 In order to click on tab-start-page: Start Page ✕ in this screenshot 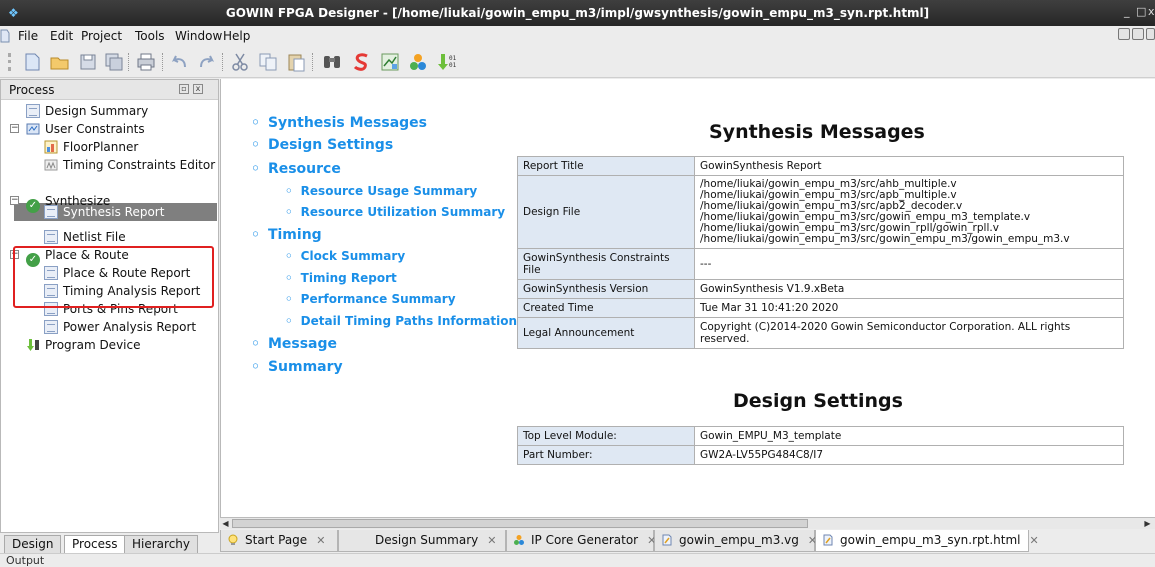, I will do `click(279, 541)`.